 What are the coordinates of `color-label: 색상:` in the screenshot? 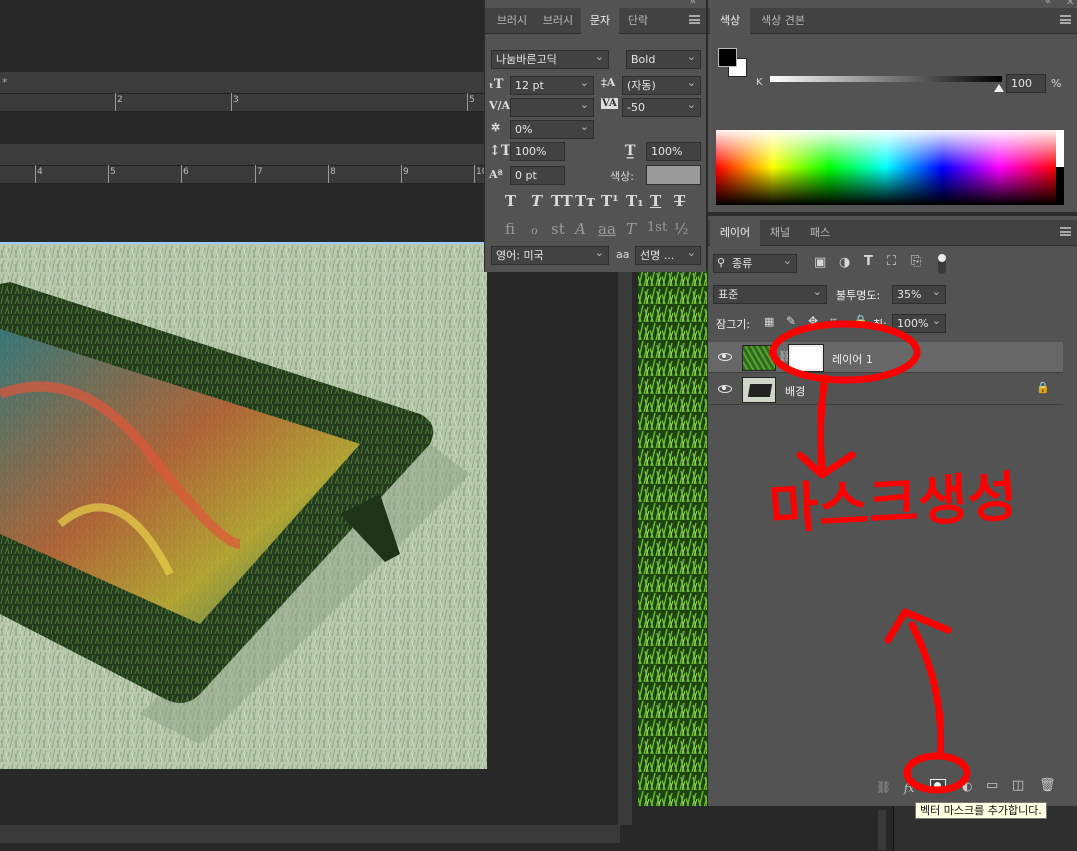 It's located at (622, 176).